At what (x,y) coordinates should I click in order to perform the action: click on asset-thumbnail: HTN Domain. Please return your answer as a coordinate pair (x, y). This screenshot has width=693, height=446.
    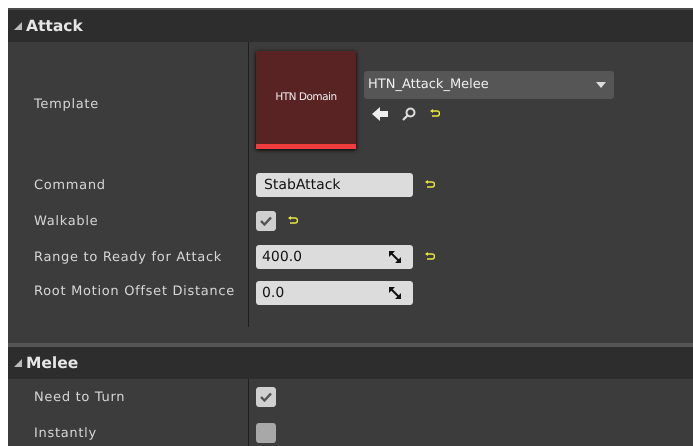
    Looking at the image, I should click on (306, 99).